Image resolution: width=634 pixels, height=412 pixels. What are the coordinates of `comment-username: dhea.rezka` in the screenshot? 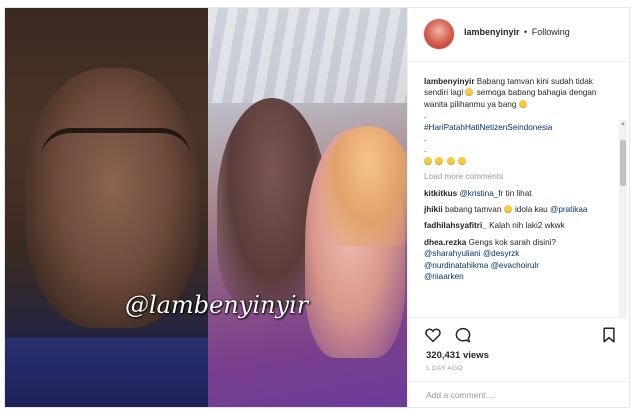 It's located at (445, 242).